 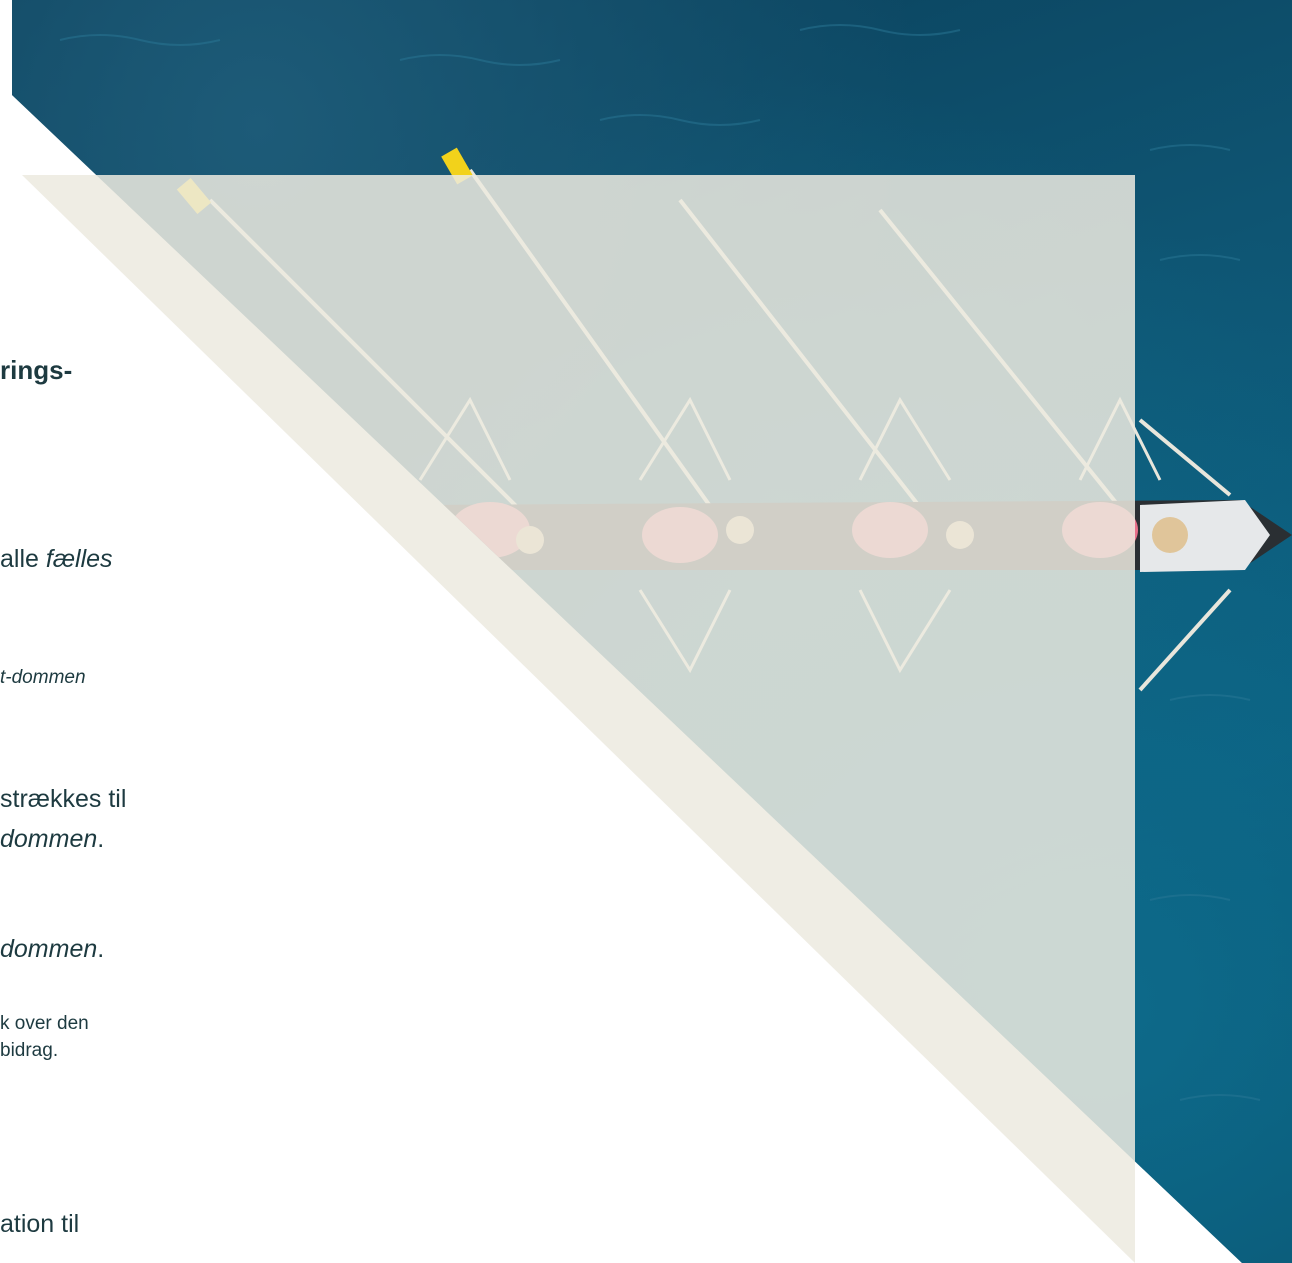 What do you see at coordinates (101, 949) in the screenshot?
I see `text-line-5-suffix: .` at bounding box center [101, 949].